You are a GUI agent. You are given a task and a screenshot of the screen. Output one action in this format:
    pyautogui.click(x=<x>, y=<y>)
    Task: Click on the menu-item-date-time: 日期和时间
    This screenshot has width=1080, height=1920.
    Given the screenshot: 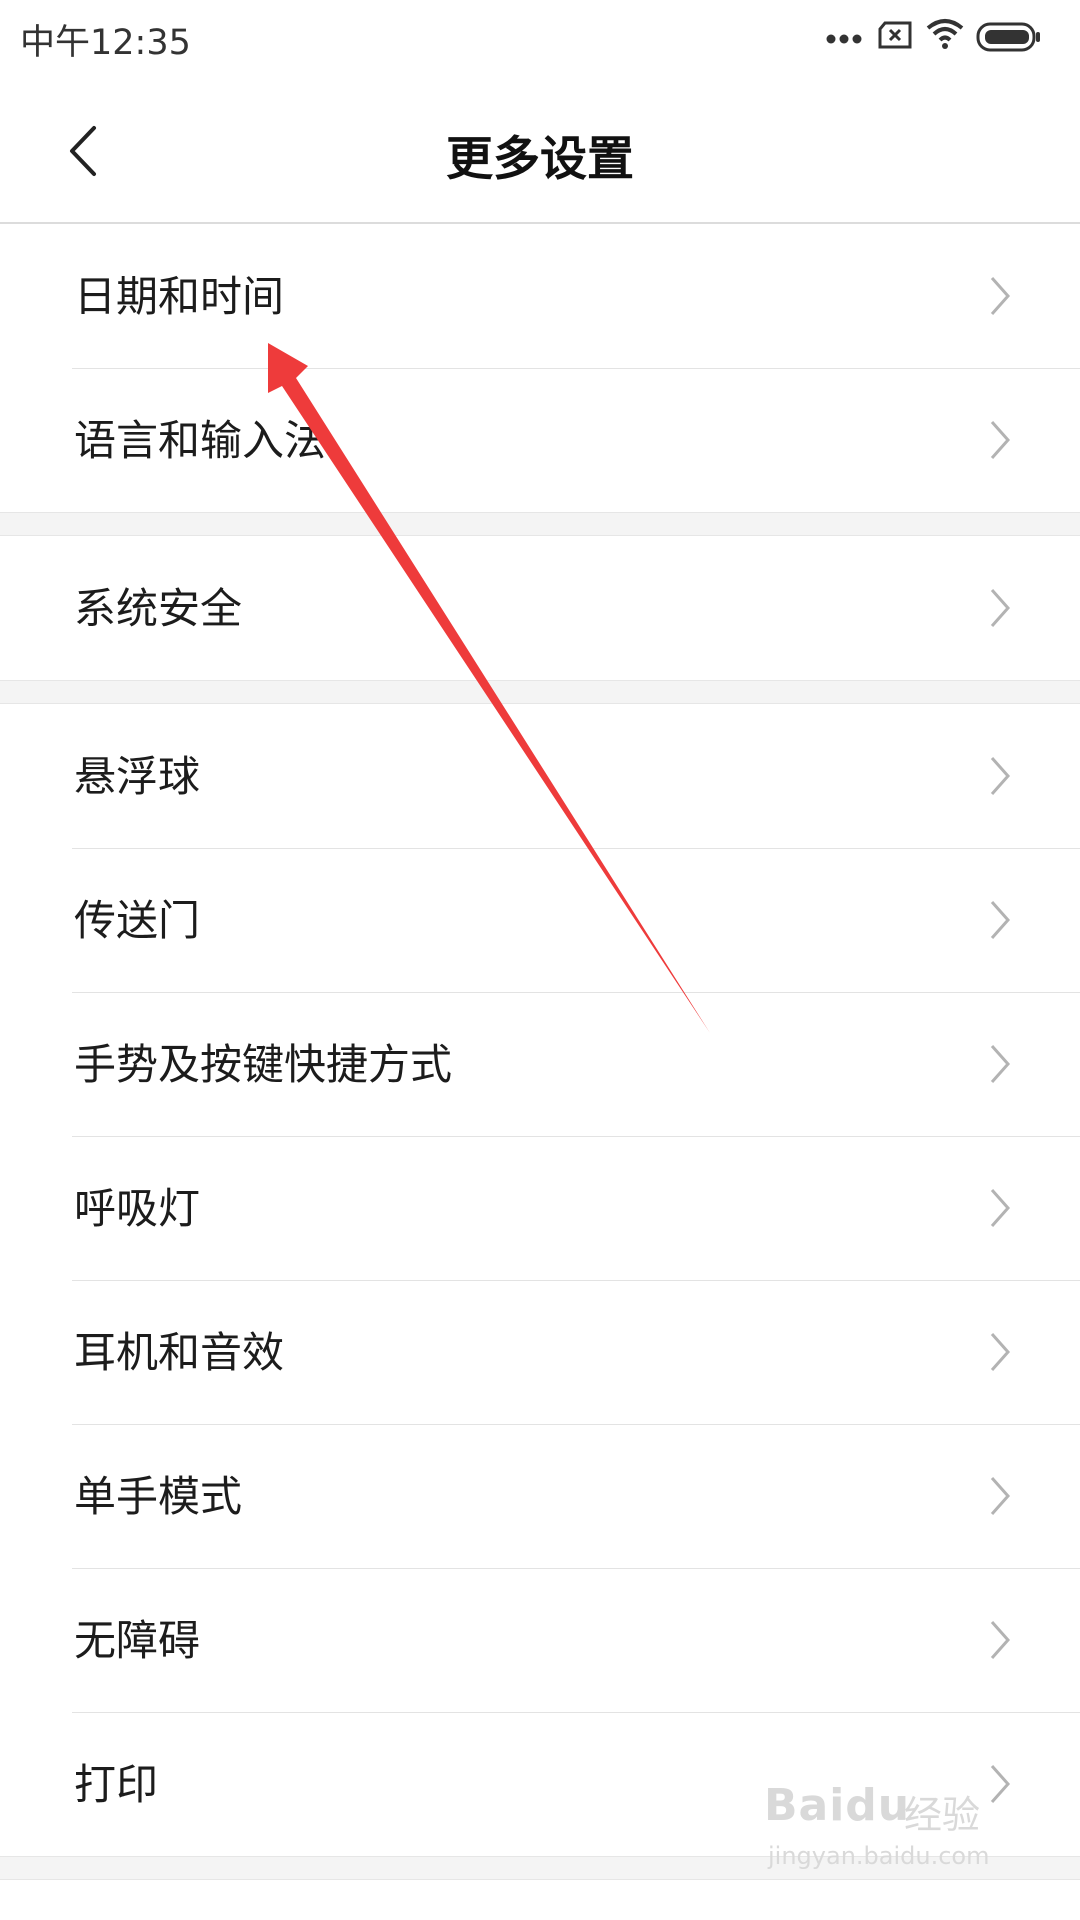 What is the action you would take?
    pyautogui.click(x=540, y=296)
    